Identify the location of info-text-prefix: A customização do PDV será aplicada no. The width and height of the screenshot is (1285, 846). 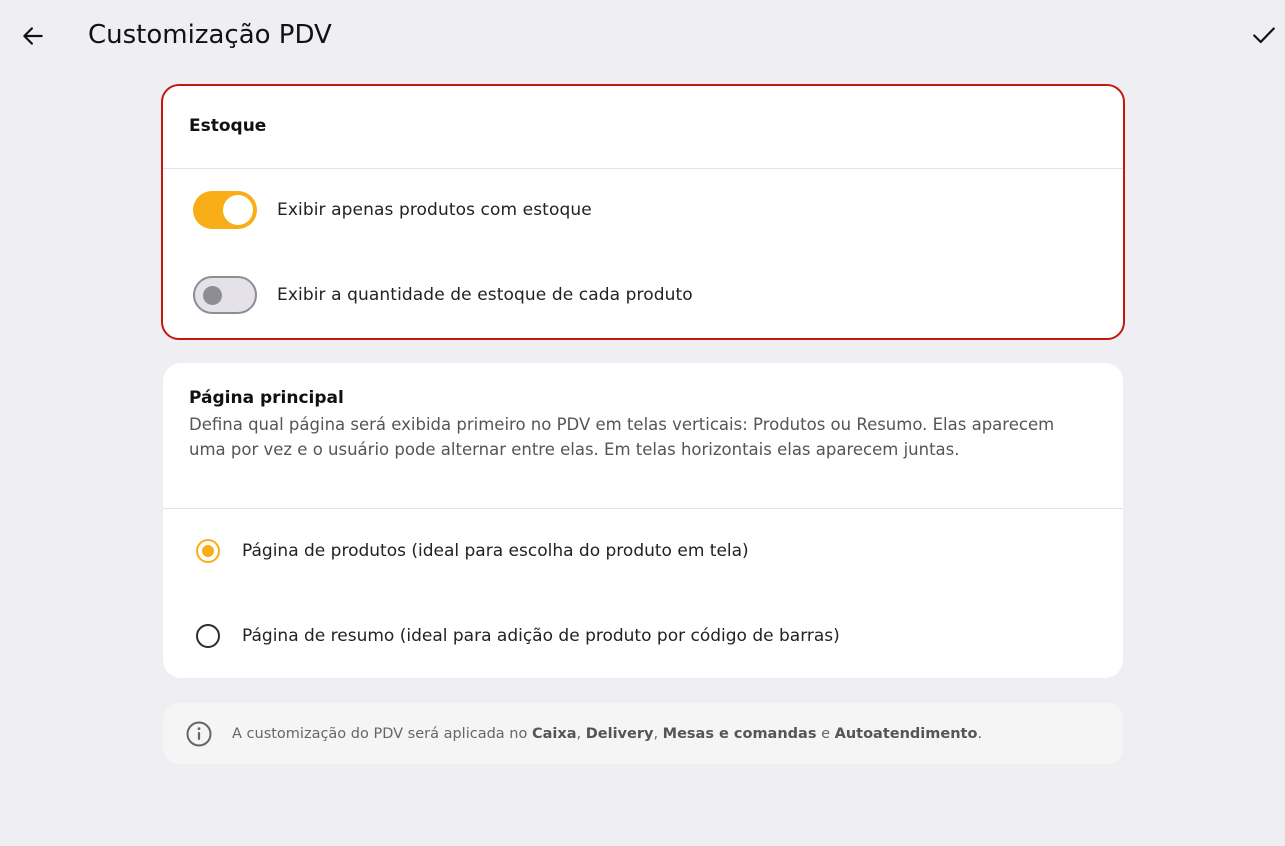
(382, 733).